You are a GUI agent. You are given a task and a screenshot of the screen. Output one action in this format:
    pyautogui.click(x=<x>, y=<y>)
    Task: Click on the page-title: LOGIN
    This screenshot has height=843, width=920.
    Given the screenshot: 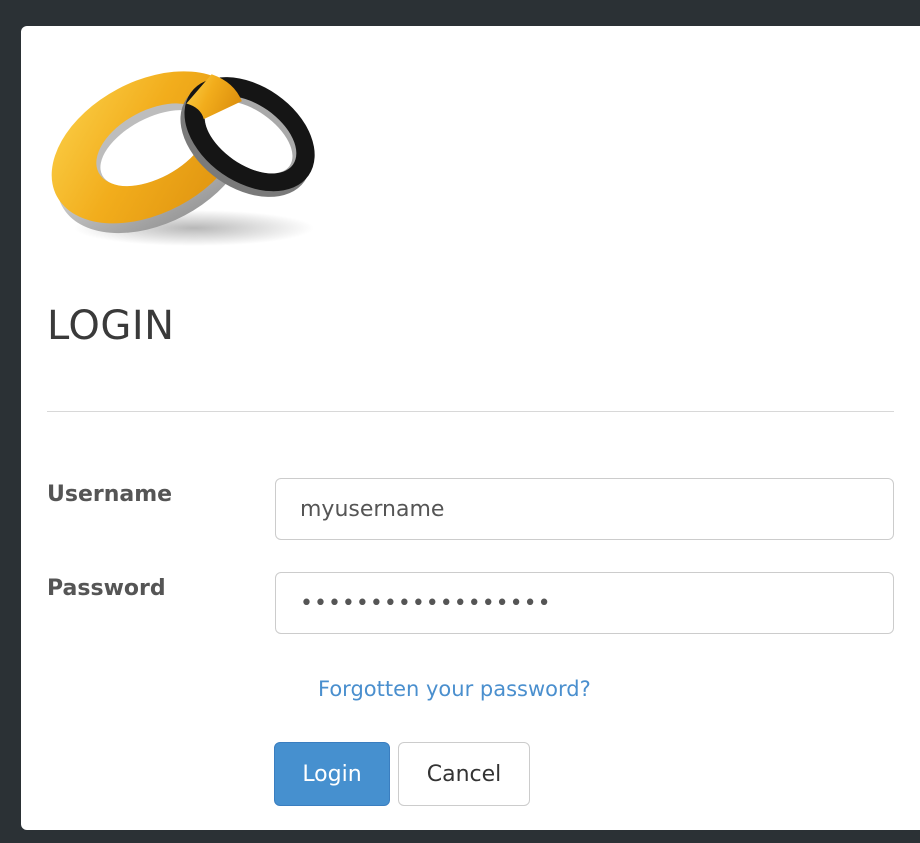 What is the action you would take?
    pyautogui.click(x=111, y=326)
    